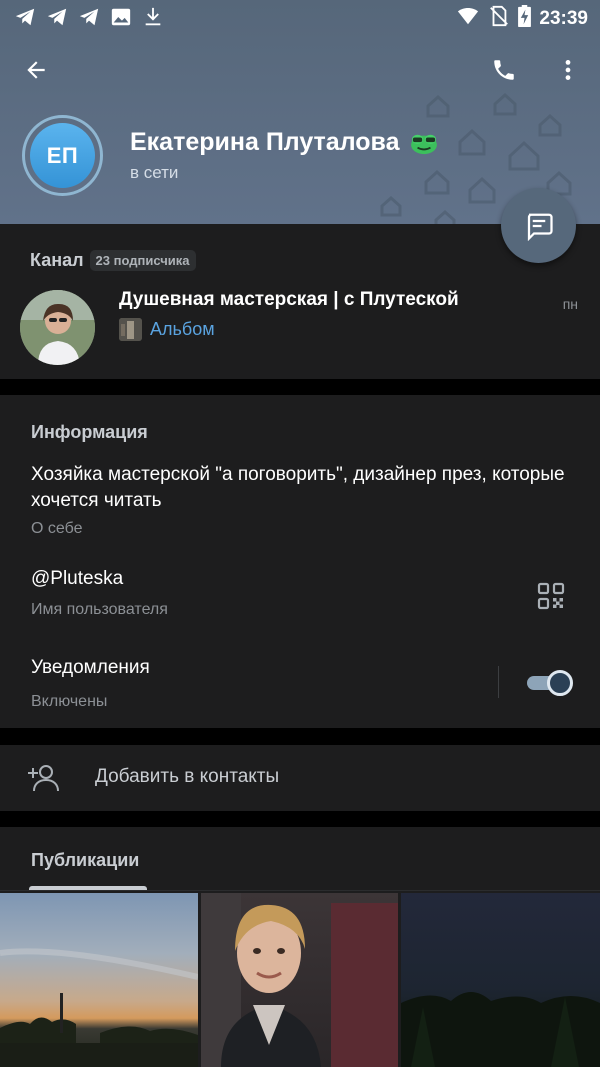 This screenshot has height=1067, width=600. Describe the element at coordinates (570, 304) in the screenshot. I see `channel-last-date: пн` at that location.